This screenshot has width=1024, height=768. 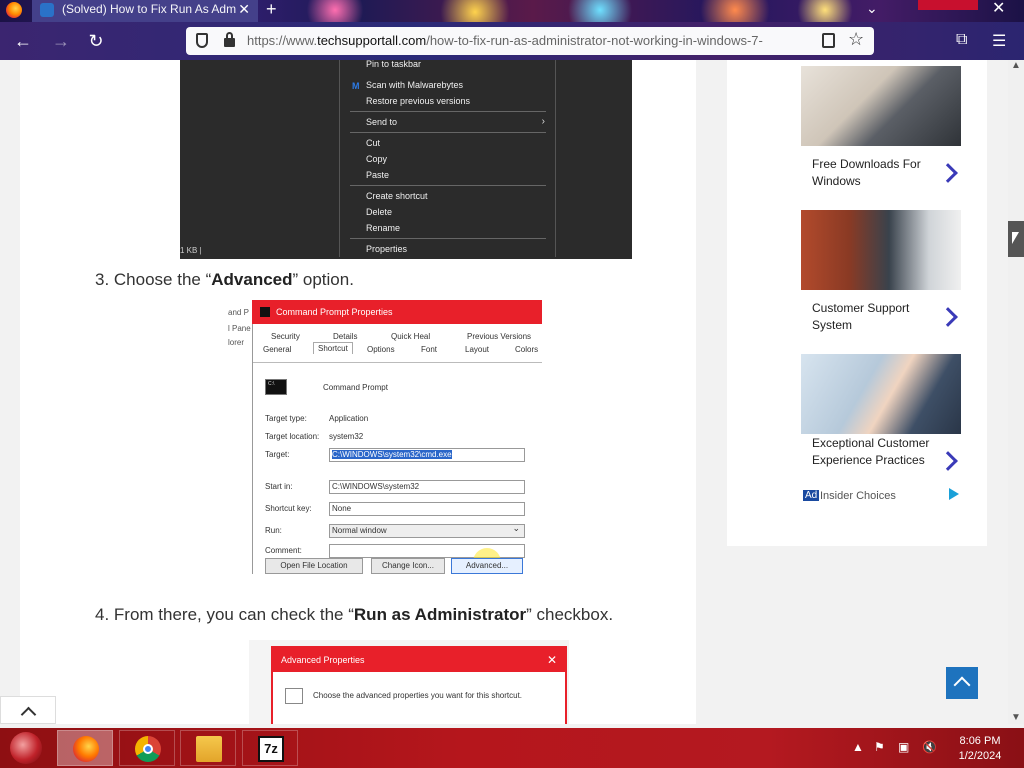 I want to click on action-center-flag-icon: ⚑, so click(x=879, y=747).